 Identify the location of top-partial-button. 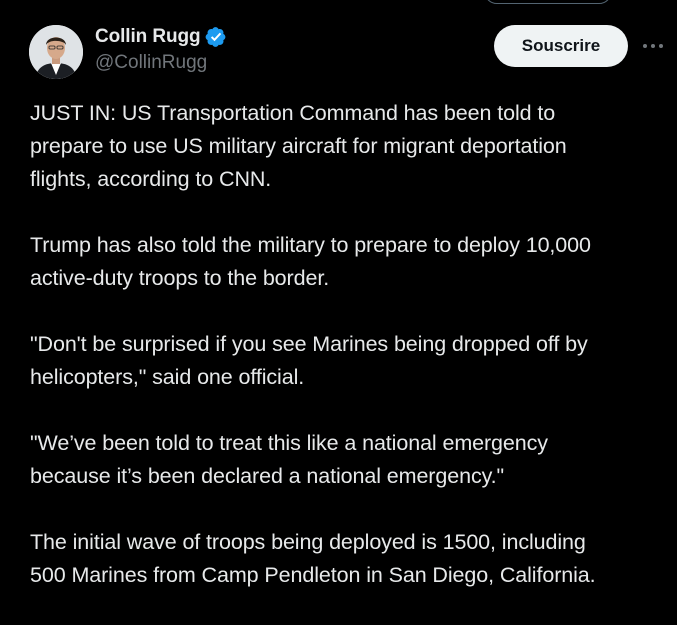
(548, 2).